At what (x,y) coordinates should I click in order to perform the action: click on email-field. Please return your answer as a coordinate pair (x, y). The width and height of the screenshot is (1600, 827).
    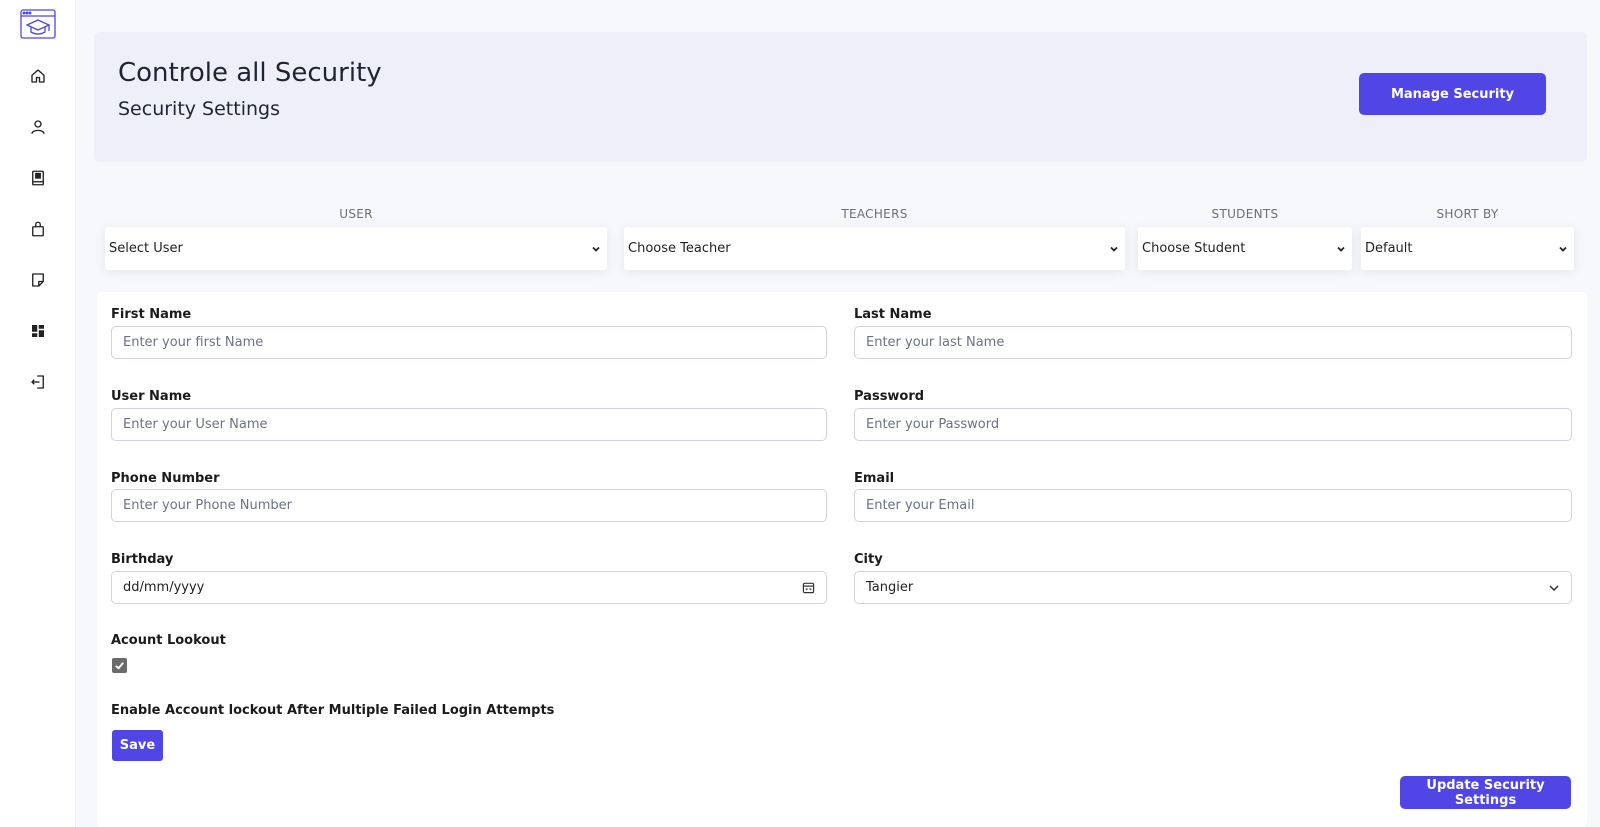
    Looking at the image, I should click on (1213, 505).